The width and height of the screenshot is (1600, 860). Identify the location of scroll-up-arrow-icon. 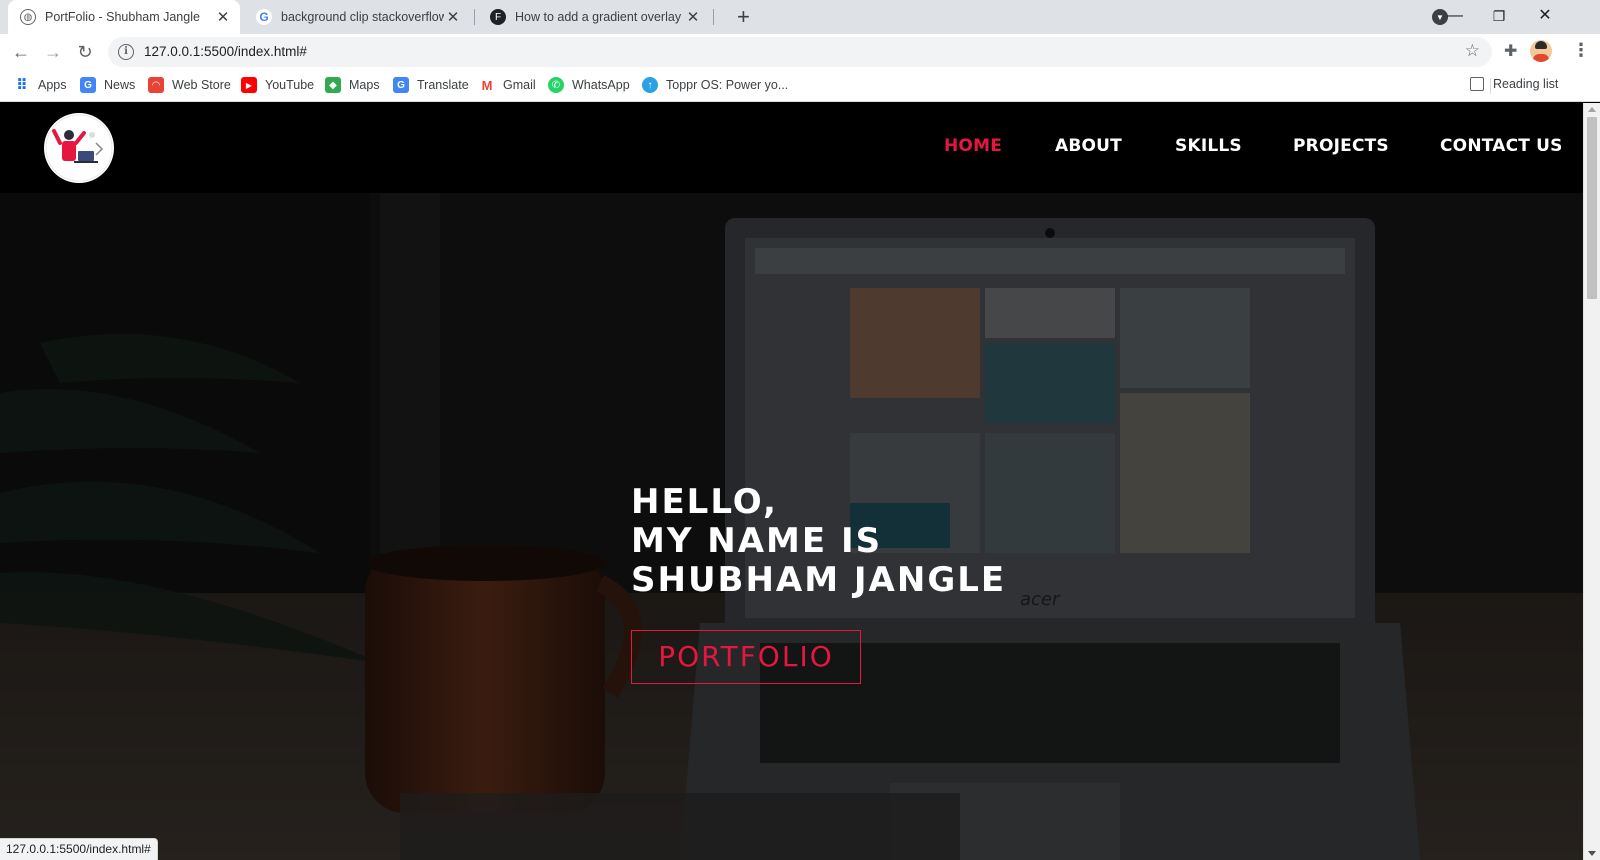
(1592, 109).